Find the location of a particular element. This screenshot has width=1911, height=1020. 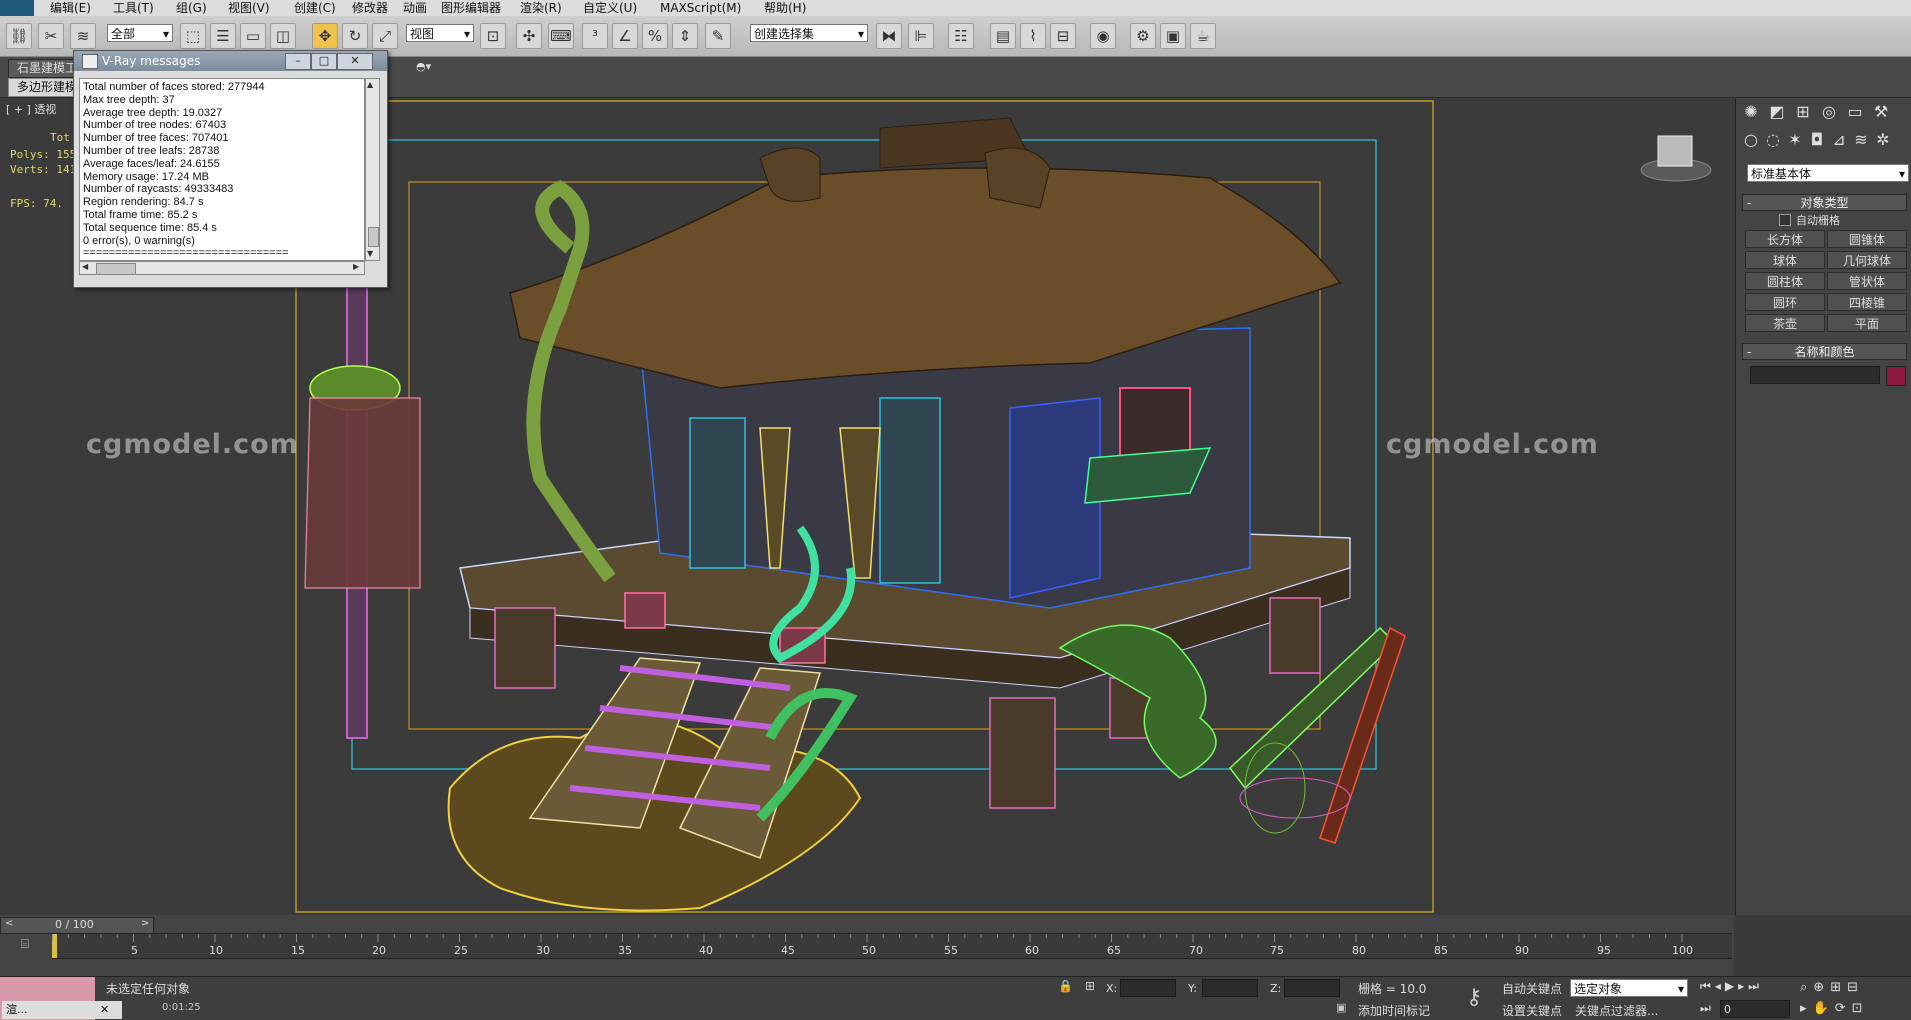

helpers-icon: ⊿ is located at coordinates (1839, 140).